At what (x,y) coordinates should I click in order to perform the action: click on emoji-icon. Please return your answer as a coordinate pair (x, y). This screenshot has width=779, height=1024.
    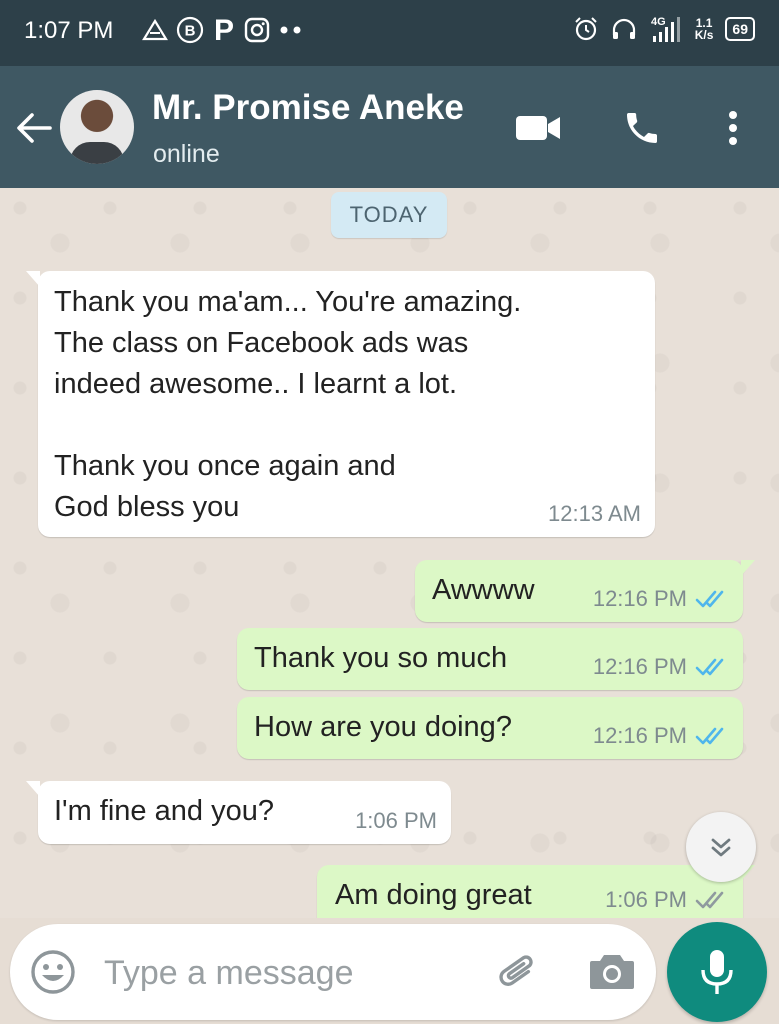
    Looking at the image, I should click on (53, 972).